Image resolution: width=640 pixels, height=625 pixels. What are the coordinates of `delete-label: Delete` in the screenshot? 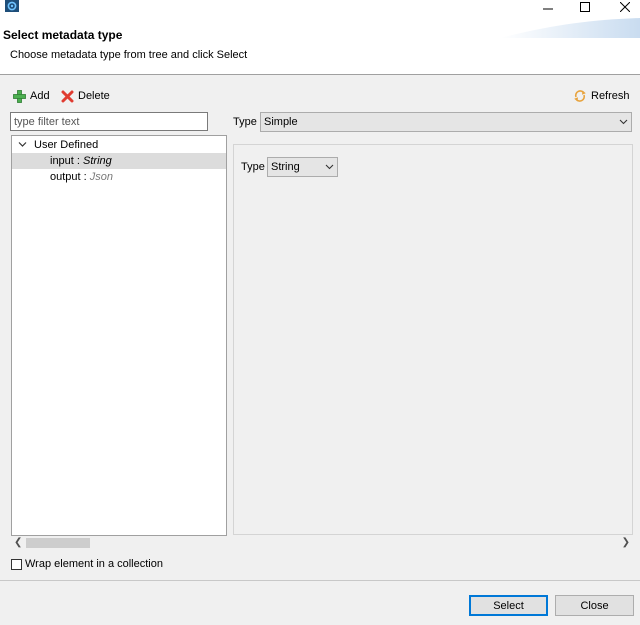 It's located at (94, 96).